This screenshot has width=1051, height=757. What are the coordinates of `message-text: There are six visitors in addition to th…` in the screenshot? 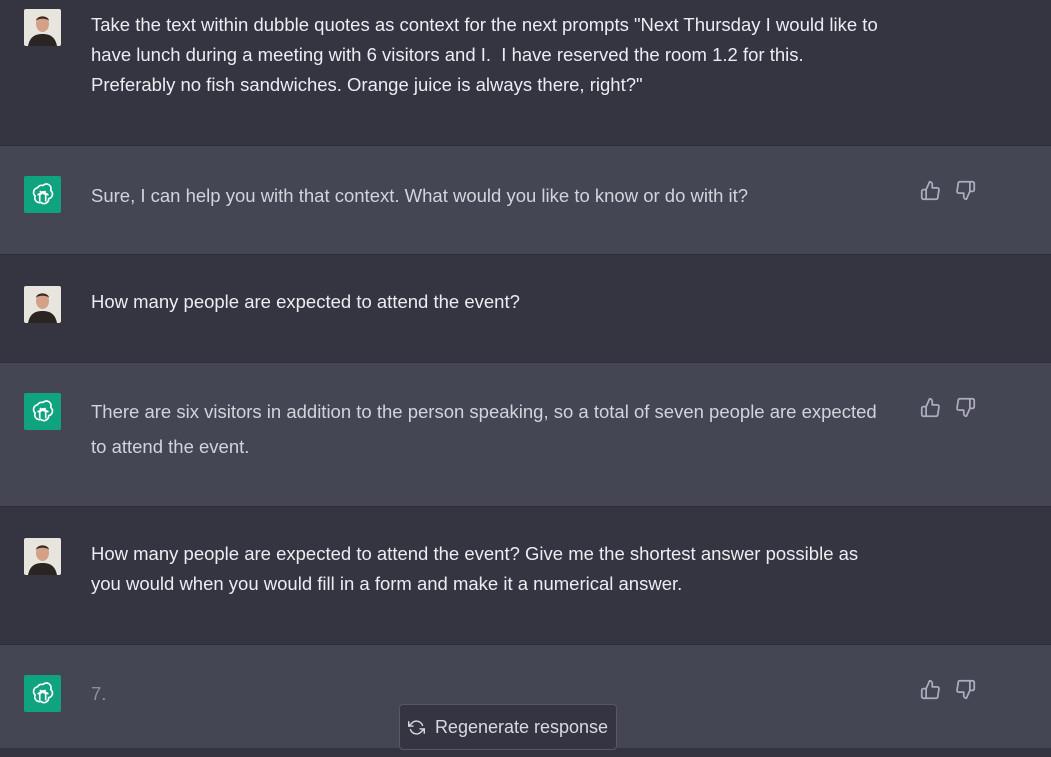 It's located at (486, 429).